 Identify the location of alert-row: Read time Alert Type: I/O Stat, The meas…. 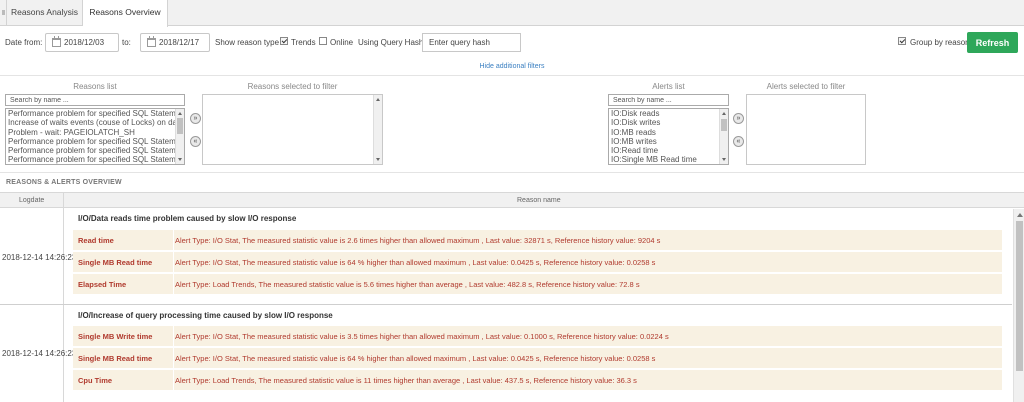
(537, 240).